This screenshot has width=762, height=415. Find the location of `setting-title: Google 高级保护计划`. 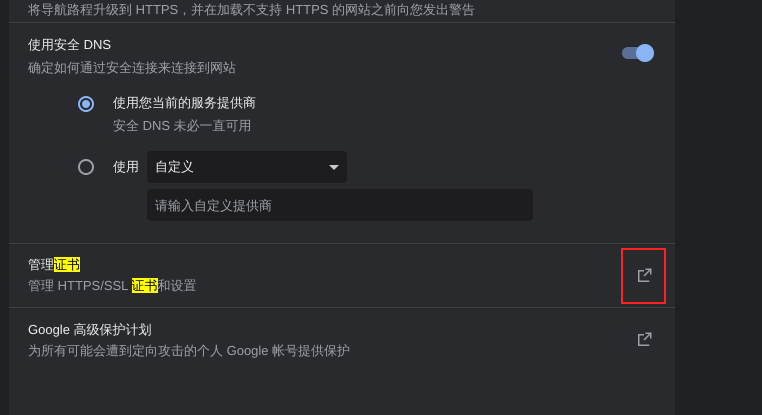

setting-title: Google 高级保护计划 is located at coordinates (90, 329).